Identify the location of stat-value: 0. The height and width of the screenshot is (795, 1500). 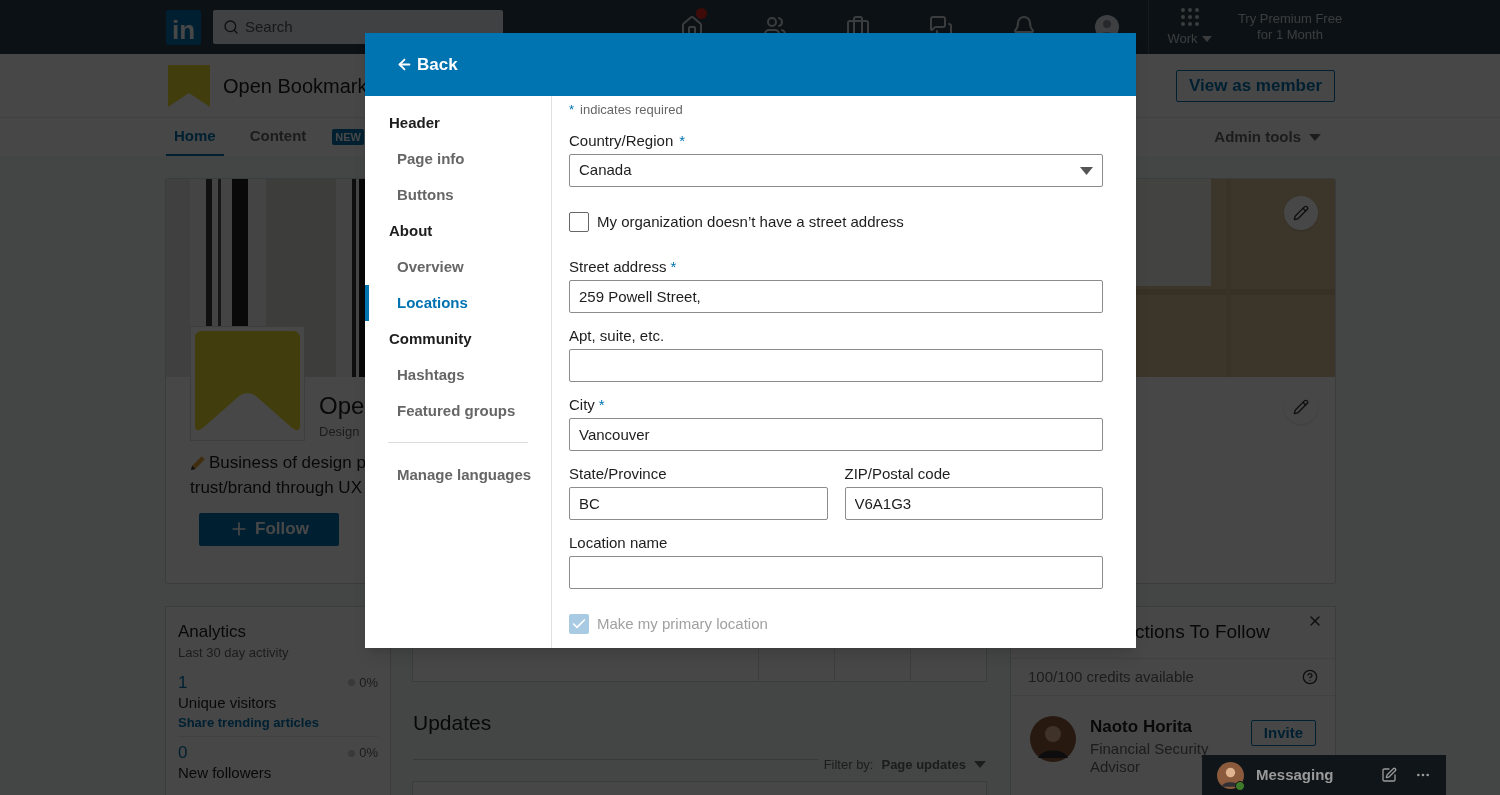
(183, 753).